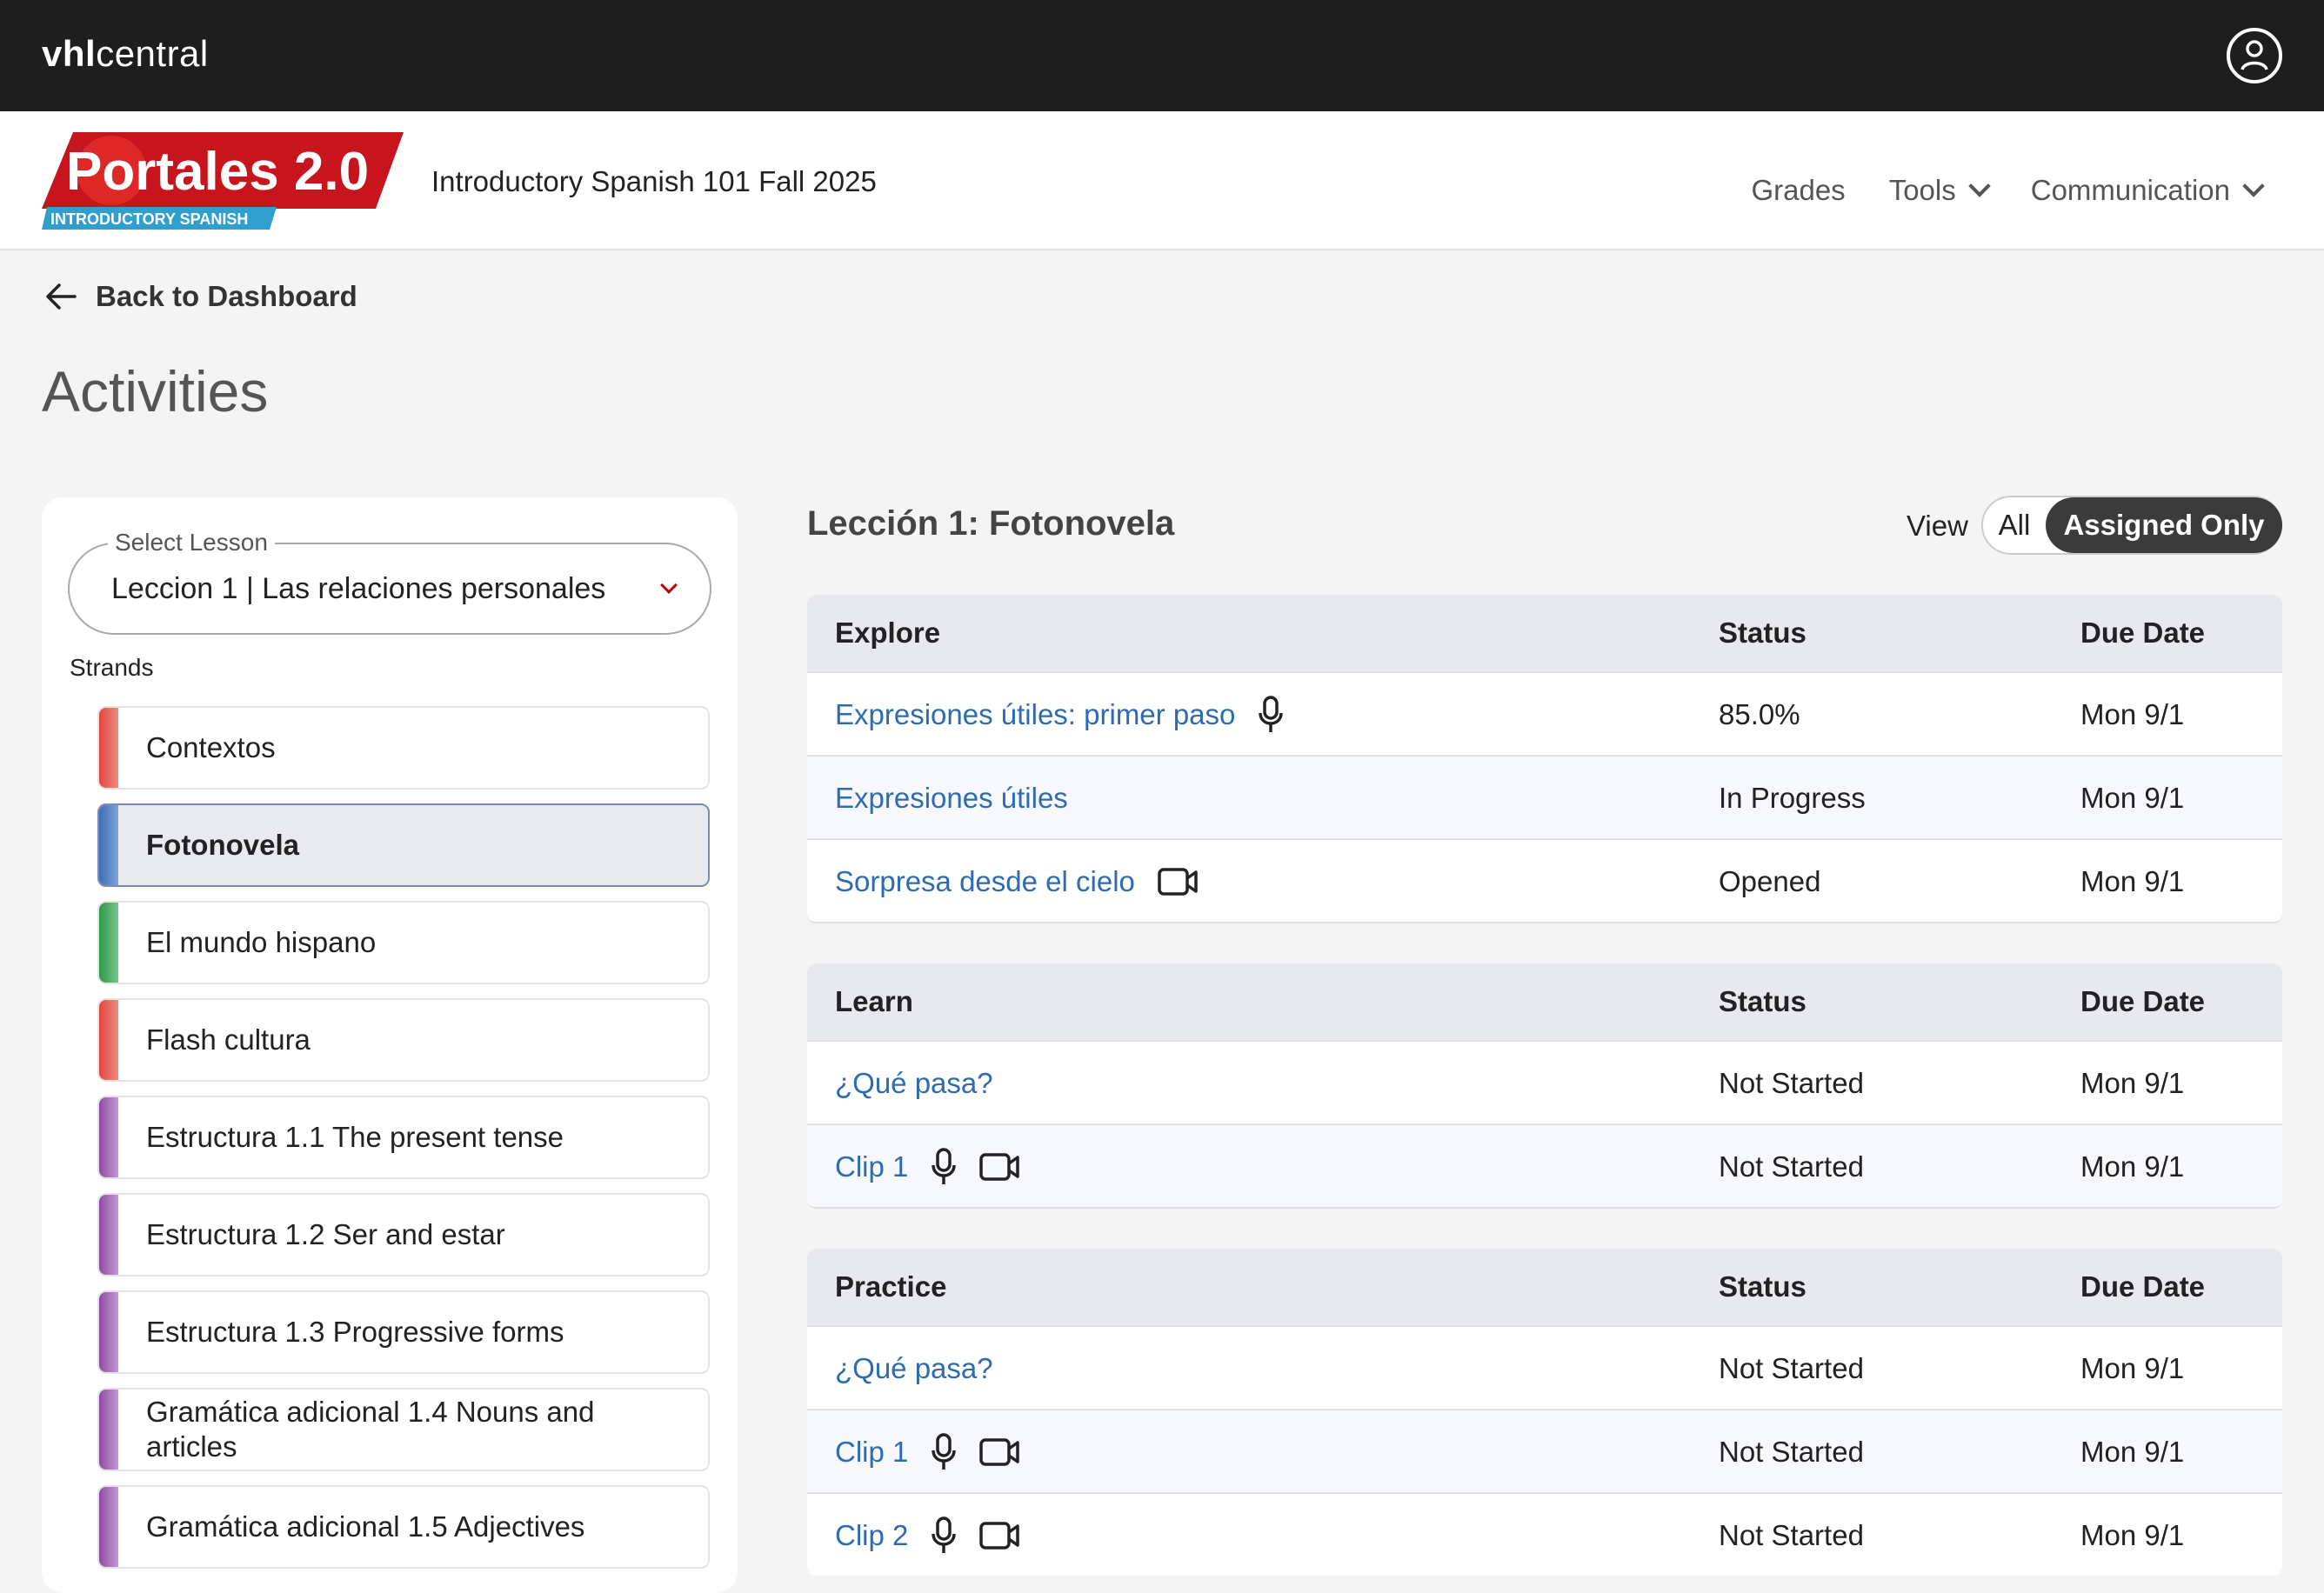 This screenshot has height=1593, width=2324. Describe the element at coordinates (226, 296) in the screenshot. I see `back-label: Back to Dashboard` at that location.